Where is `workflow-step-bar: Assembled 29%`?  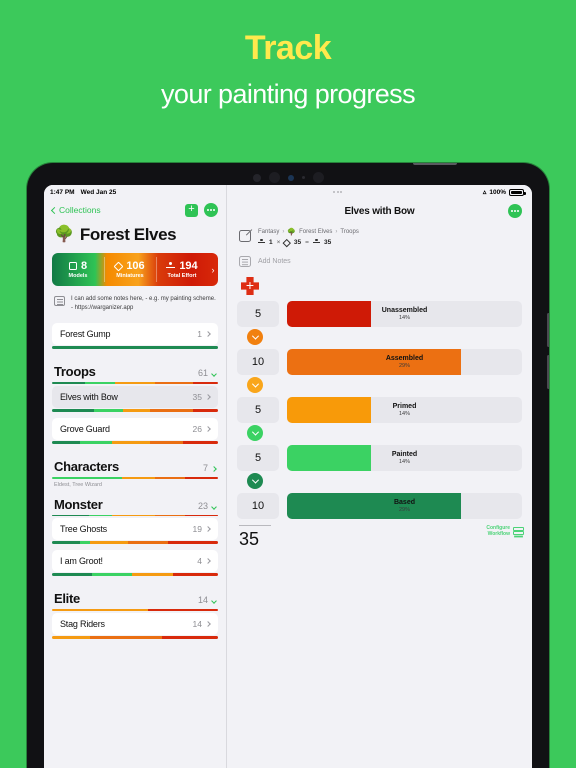 workflow-step-bar: Assembled 29% is located at coordinates (404, 362).